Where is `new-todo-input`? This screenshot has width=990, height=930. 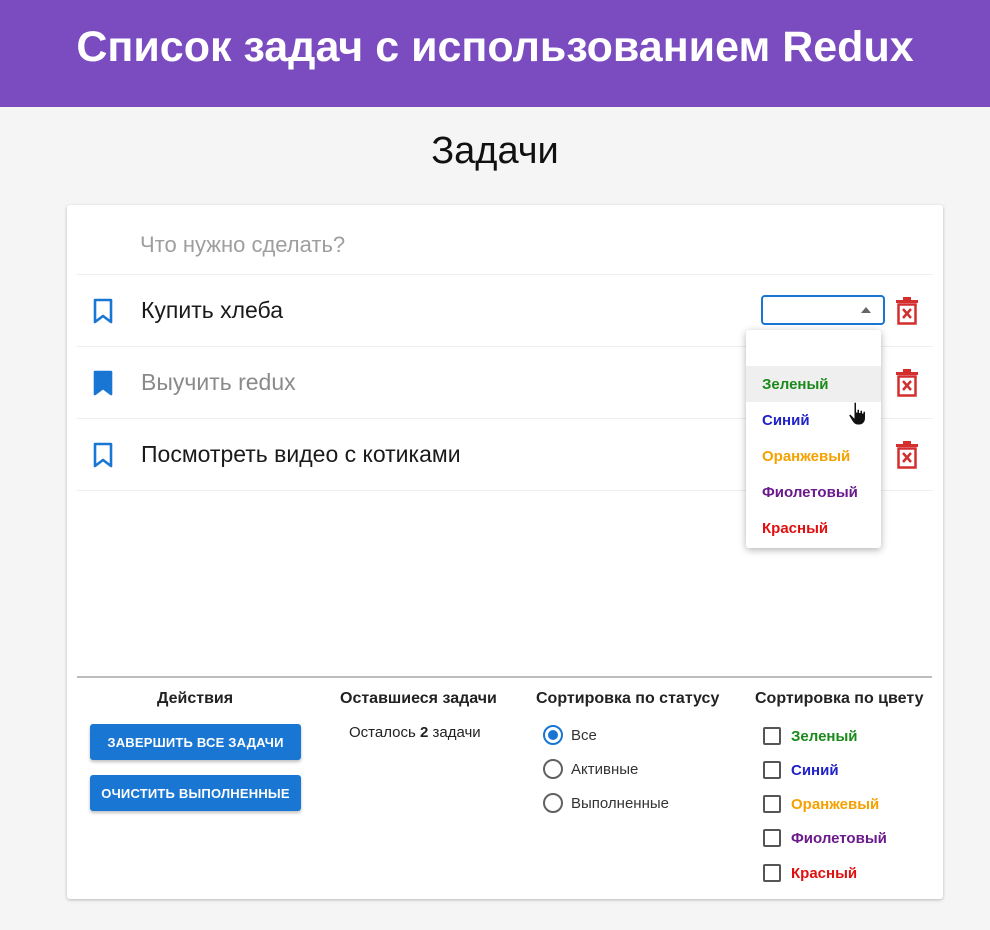
new-todo-input is located at coordinates (505, 245).